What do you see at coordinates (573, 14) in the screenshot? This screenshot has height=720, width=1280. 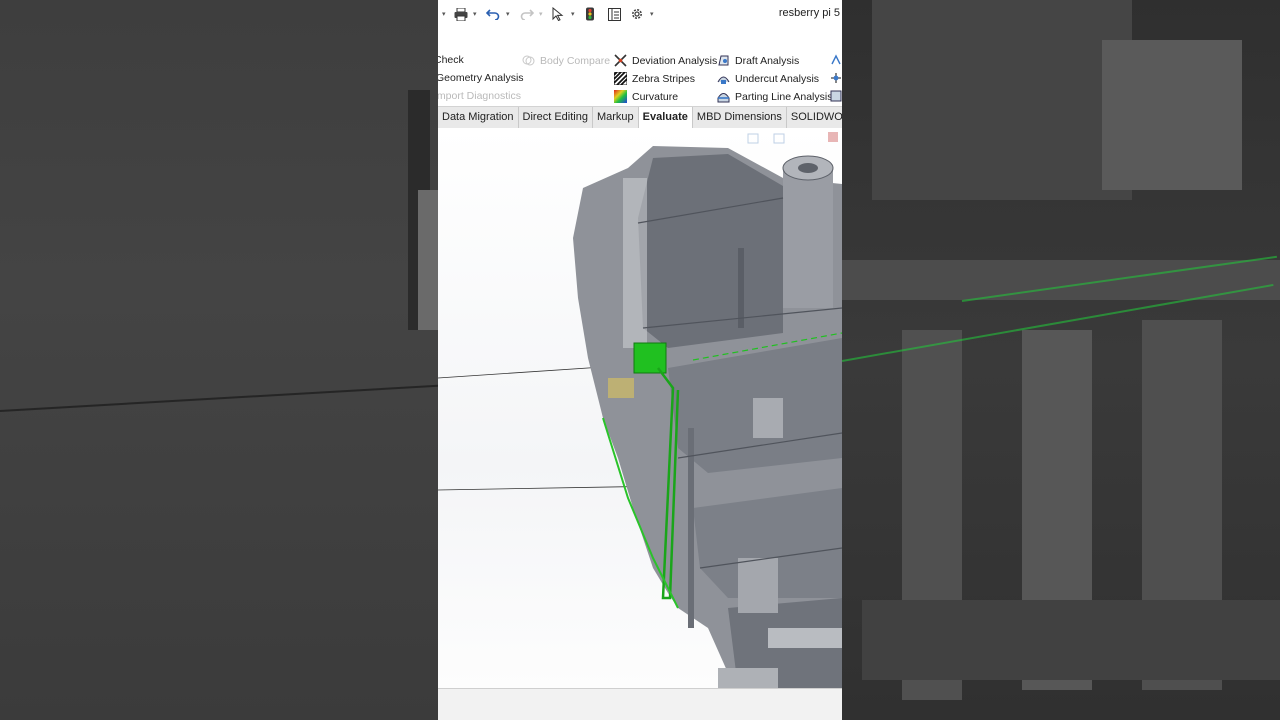 I see `select-dropdown-icon: ▾` at bounding box center [573, 14].